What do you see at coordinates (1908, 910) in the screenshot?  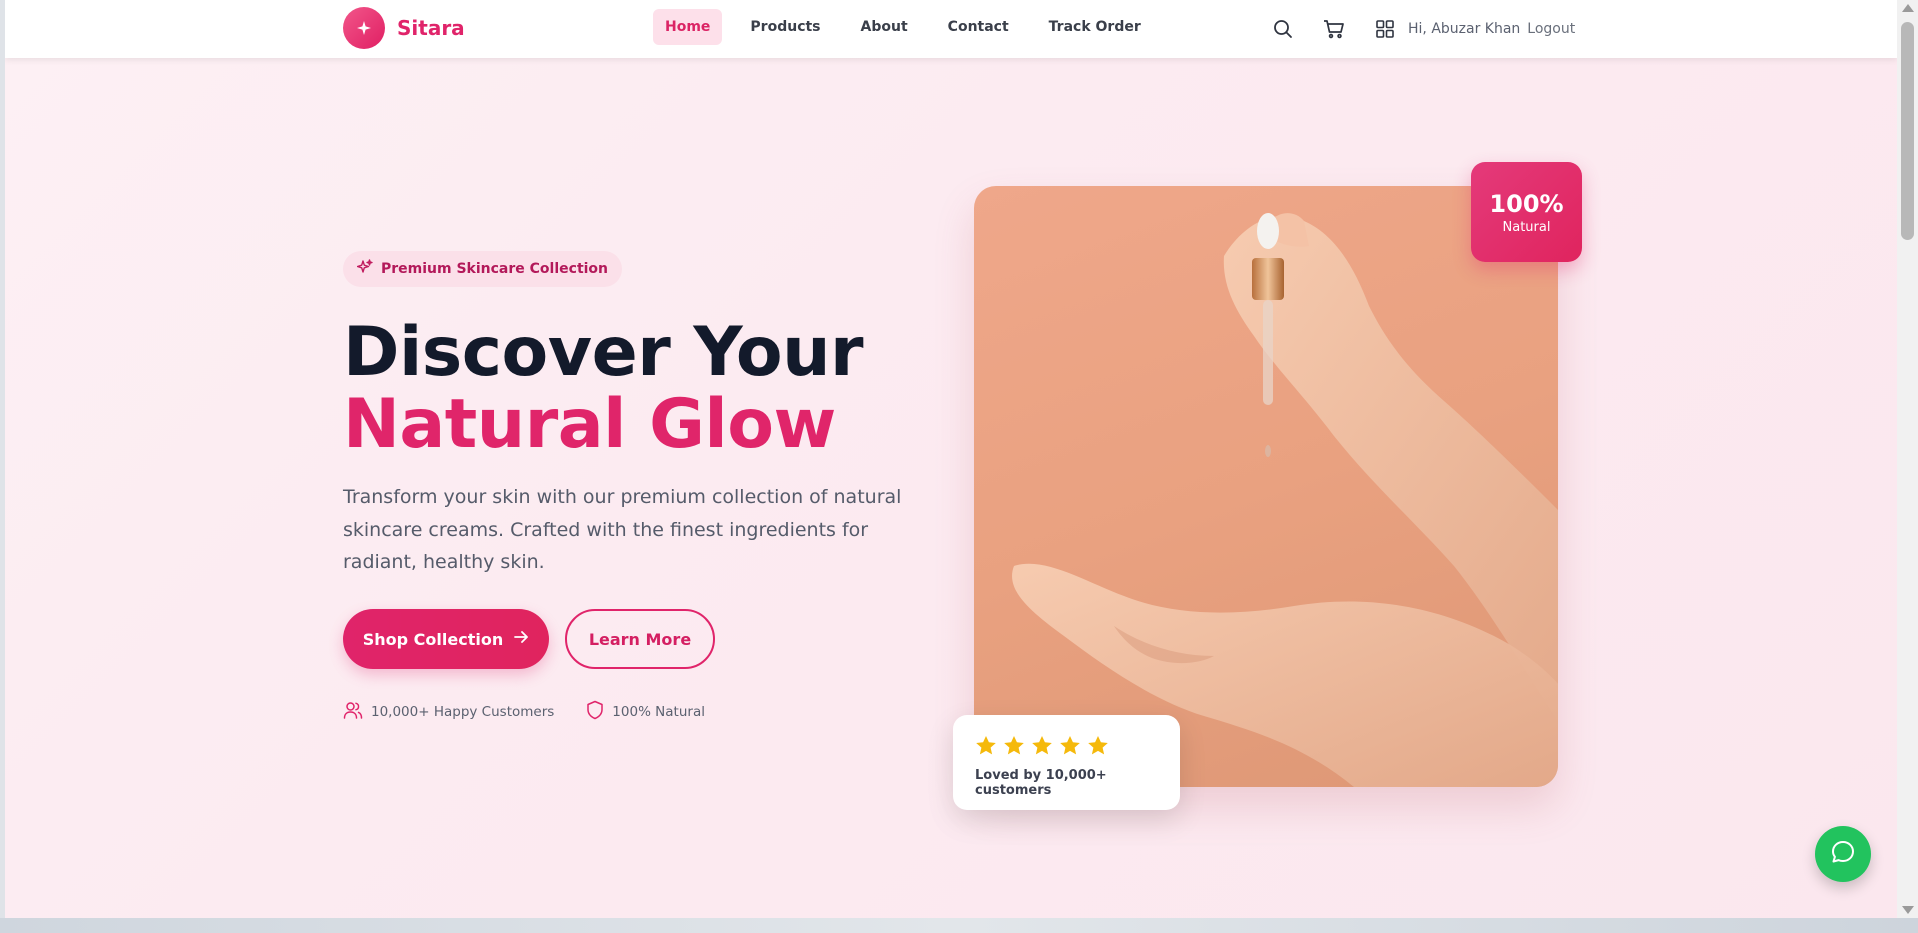 I see `scroll-down-arrow-icon` at bounding box center [1908, 910].